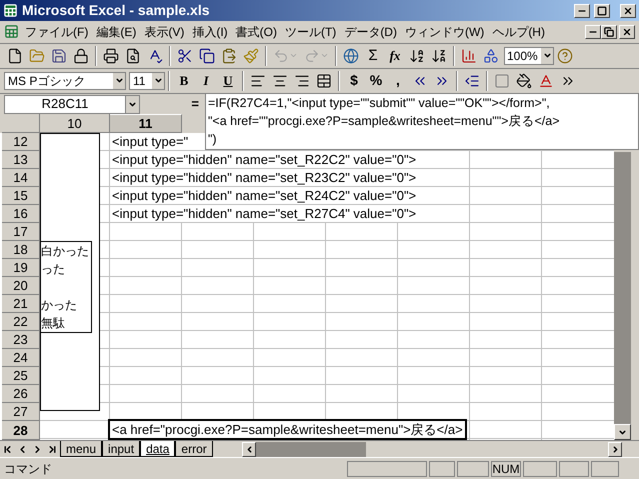 The width and height of the screenshot is (639, 479). I want to click on border-icon, so click(502, 80).